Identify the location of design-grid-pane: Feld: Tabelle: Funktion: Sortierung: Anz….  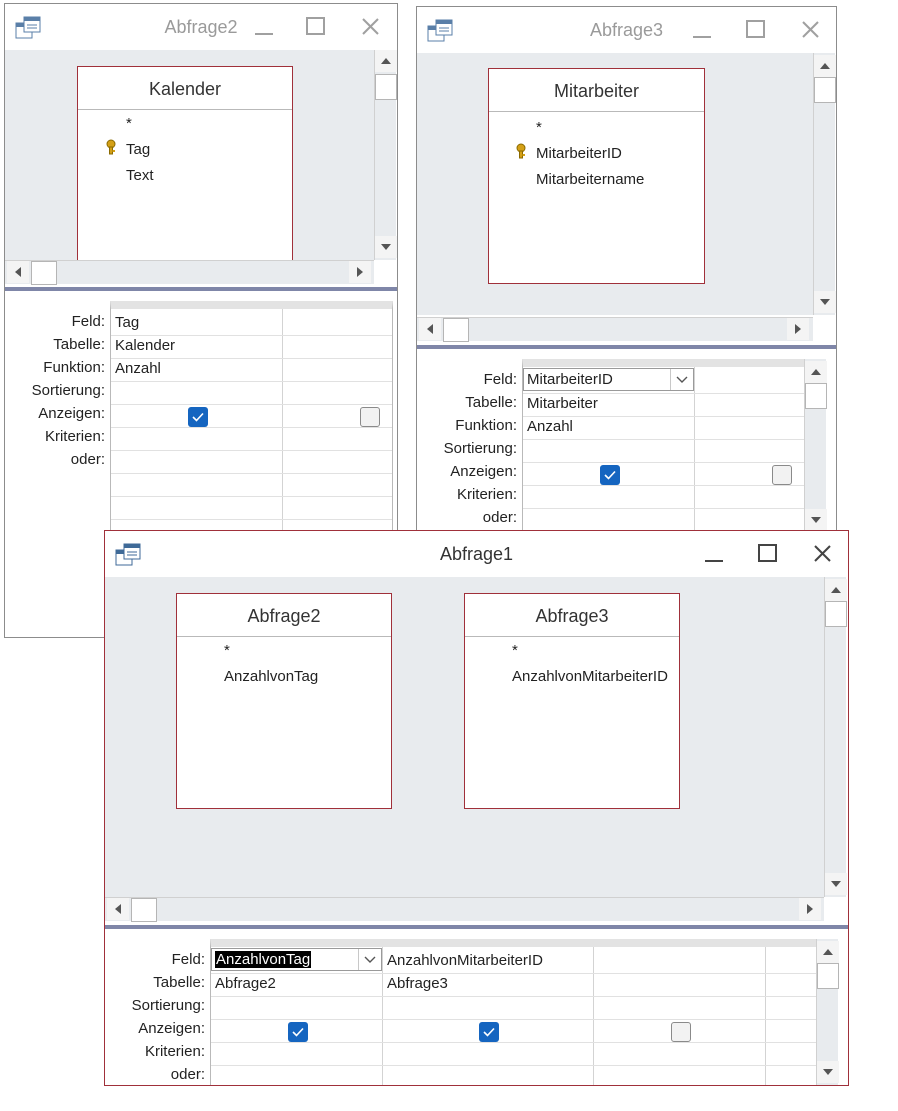
(626, 442).